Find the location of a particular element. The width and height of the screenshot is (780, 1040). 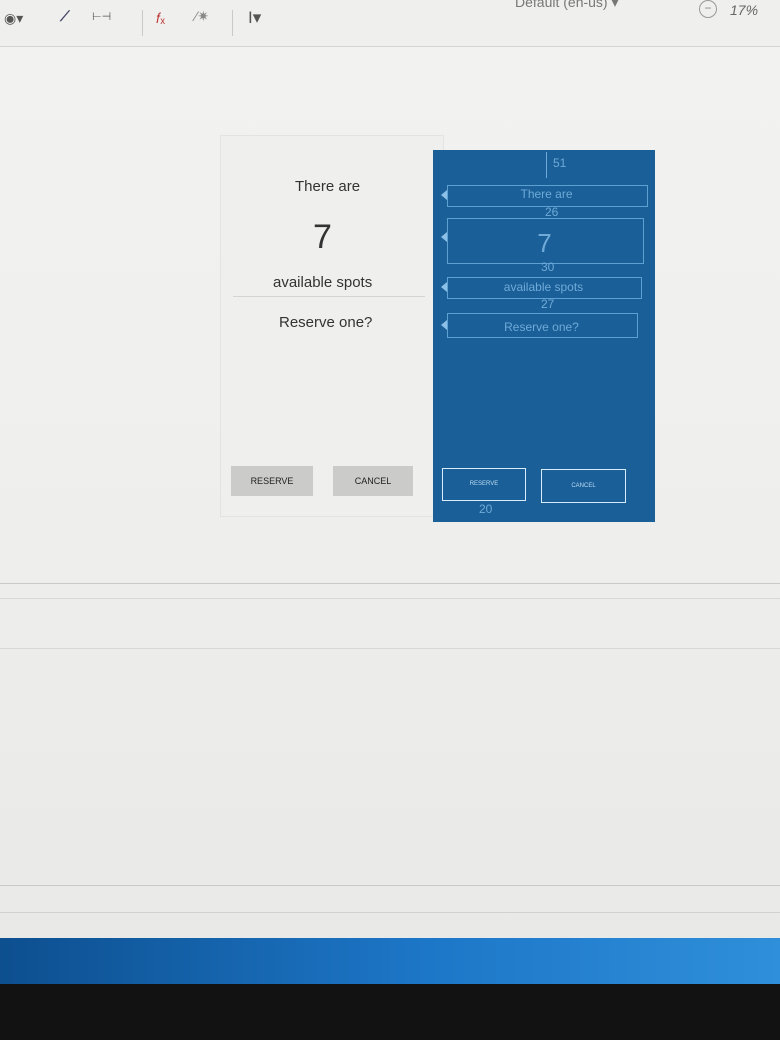

bp-count-text: 7 is located at coordinates (544, 243).